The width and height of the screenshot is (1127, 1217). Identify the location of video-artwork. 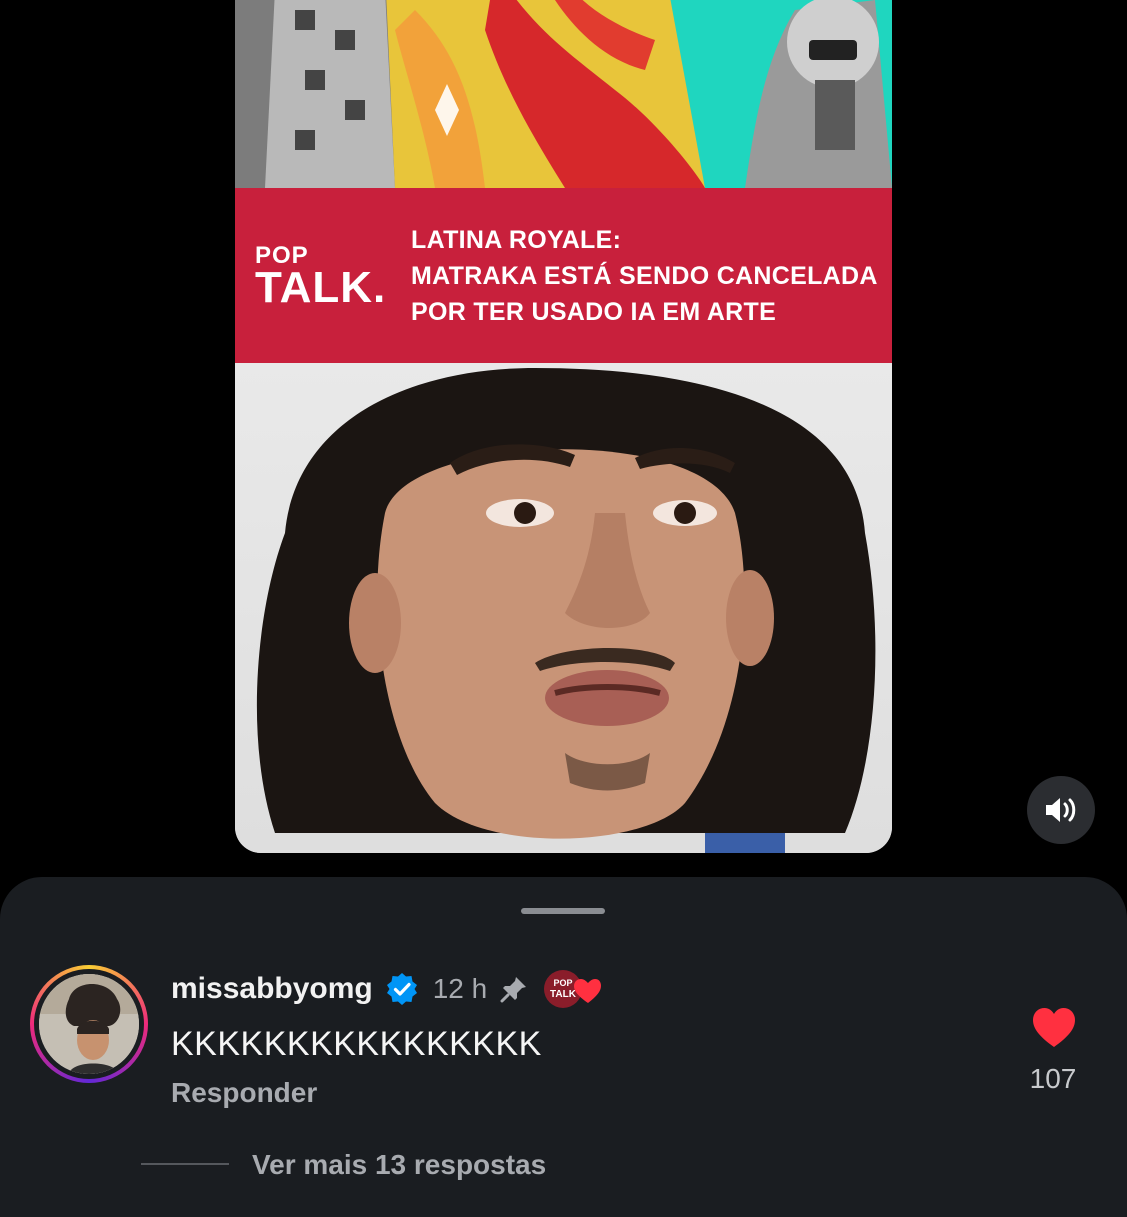
(563, 94).